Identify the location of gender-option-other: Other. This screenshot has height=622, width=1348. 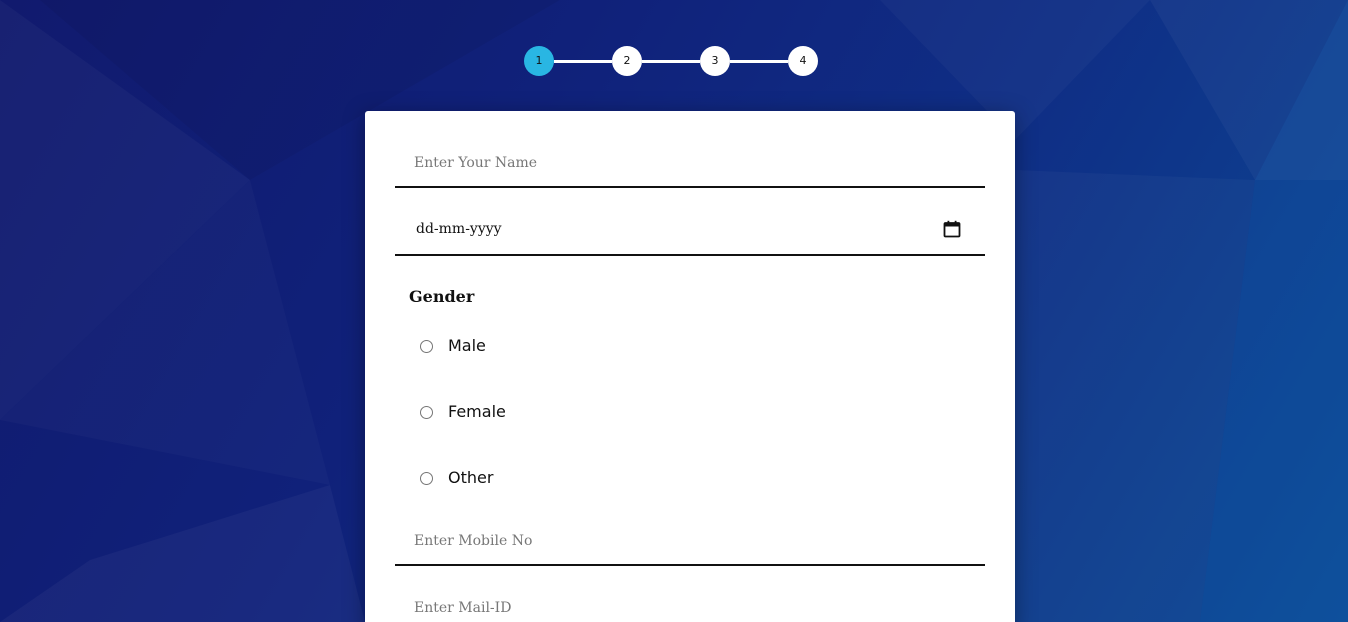
(520, 479).